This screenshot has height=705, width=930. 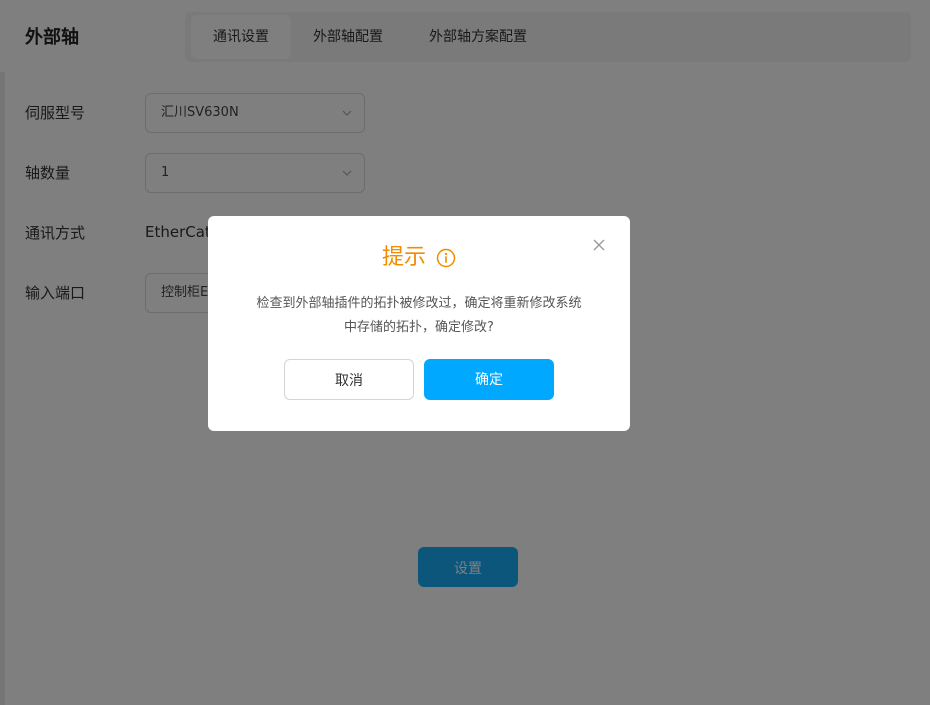 What do you see at coordinates (403, 257) in the screenshot?
I see `dialog-title: 提示` at bounding box center [403, 257].